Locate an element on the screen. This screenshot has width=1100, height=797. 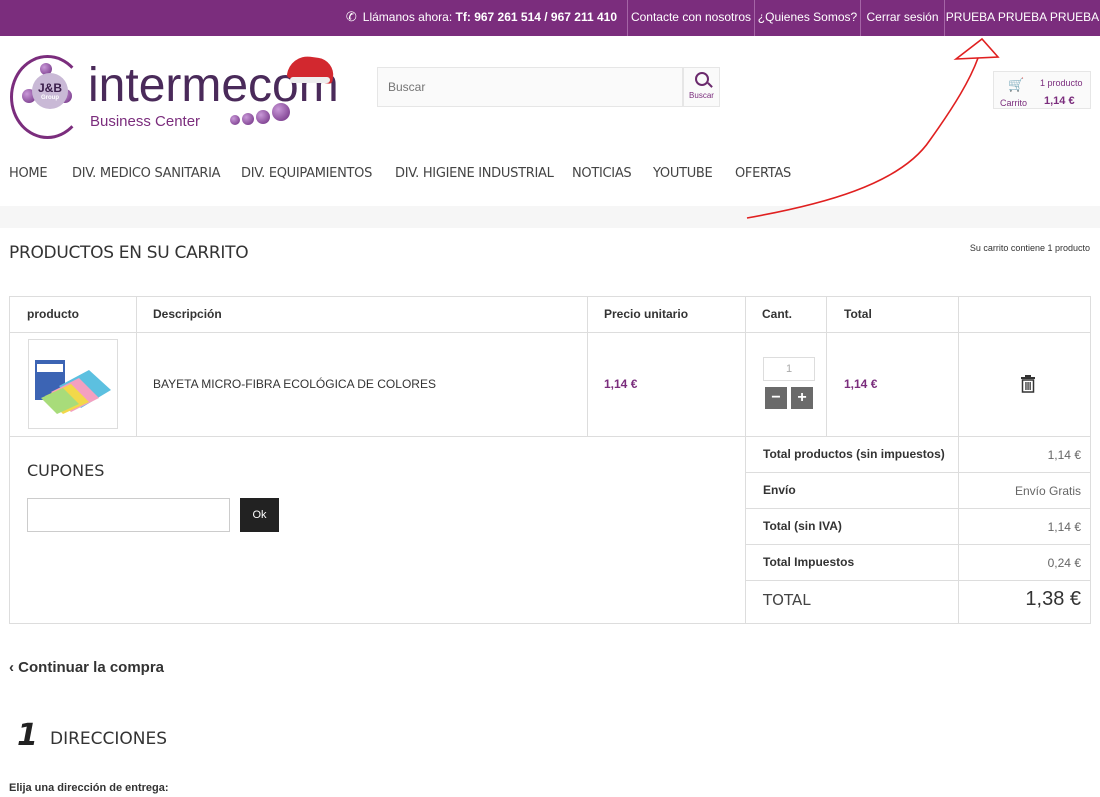
step-number: 1 is located at coordinates (27, 735).